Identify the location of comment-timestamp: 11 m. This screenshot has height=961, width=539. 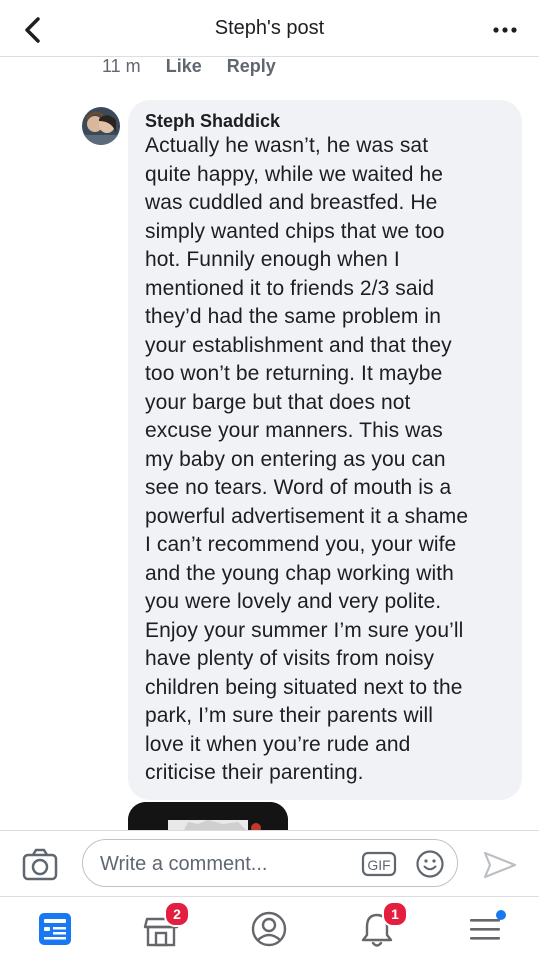
(121, 66).